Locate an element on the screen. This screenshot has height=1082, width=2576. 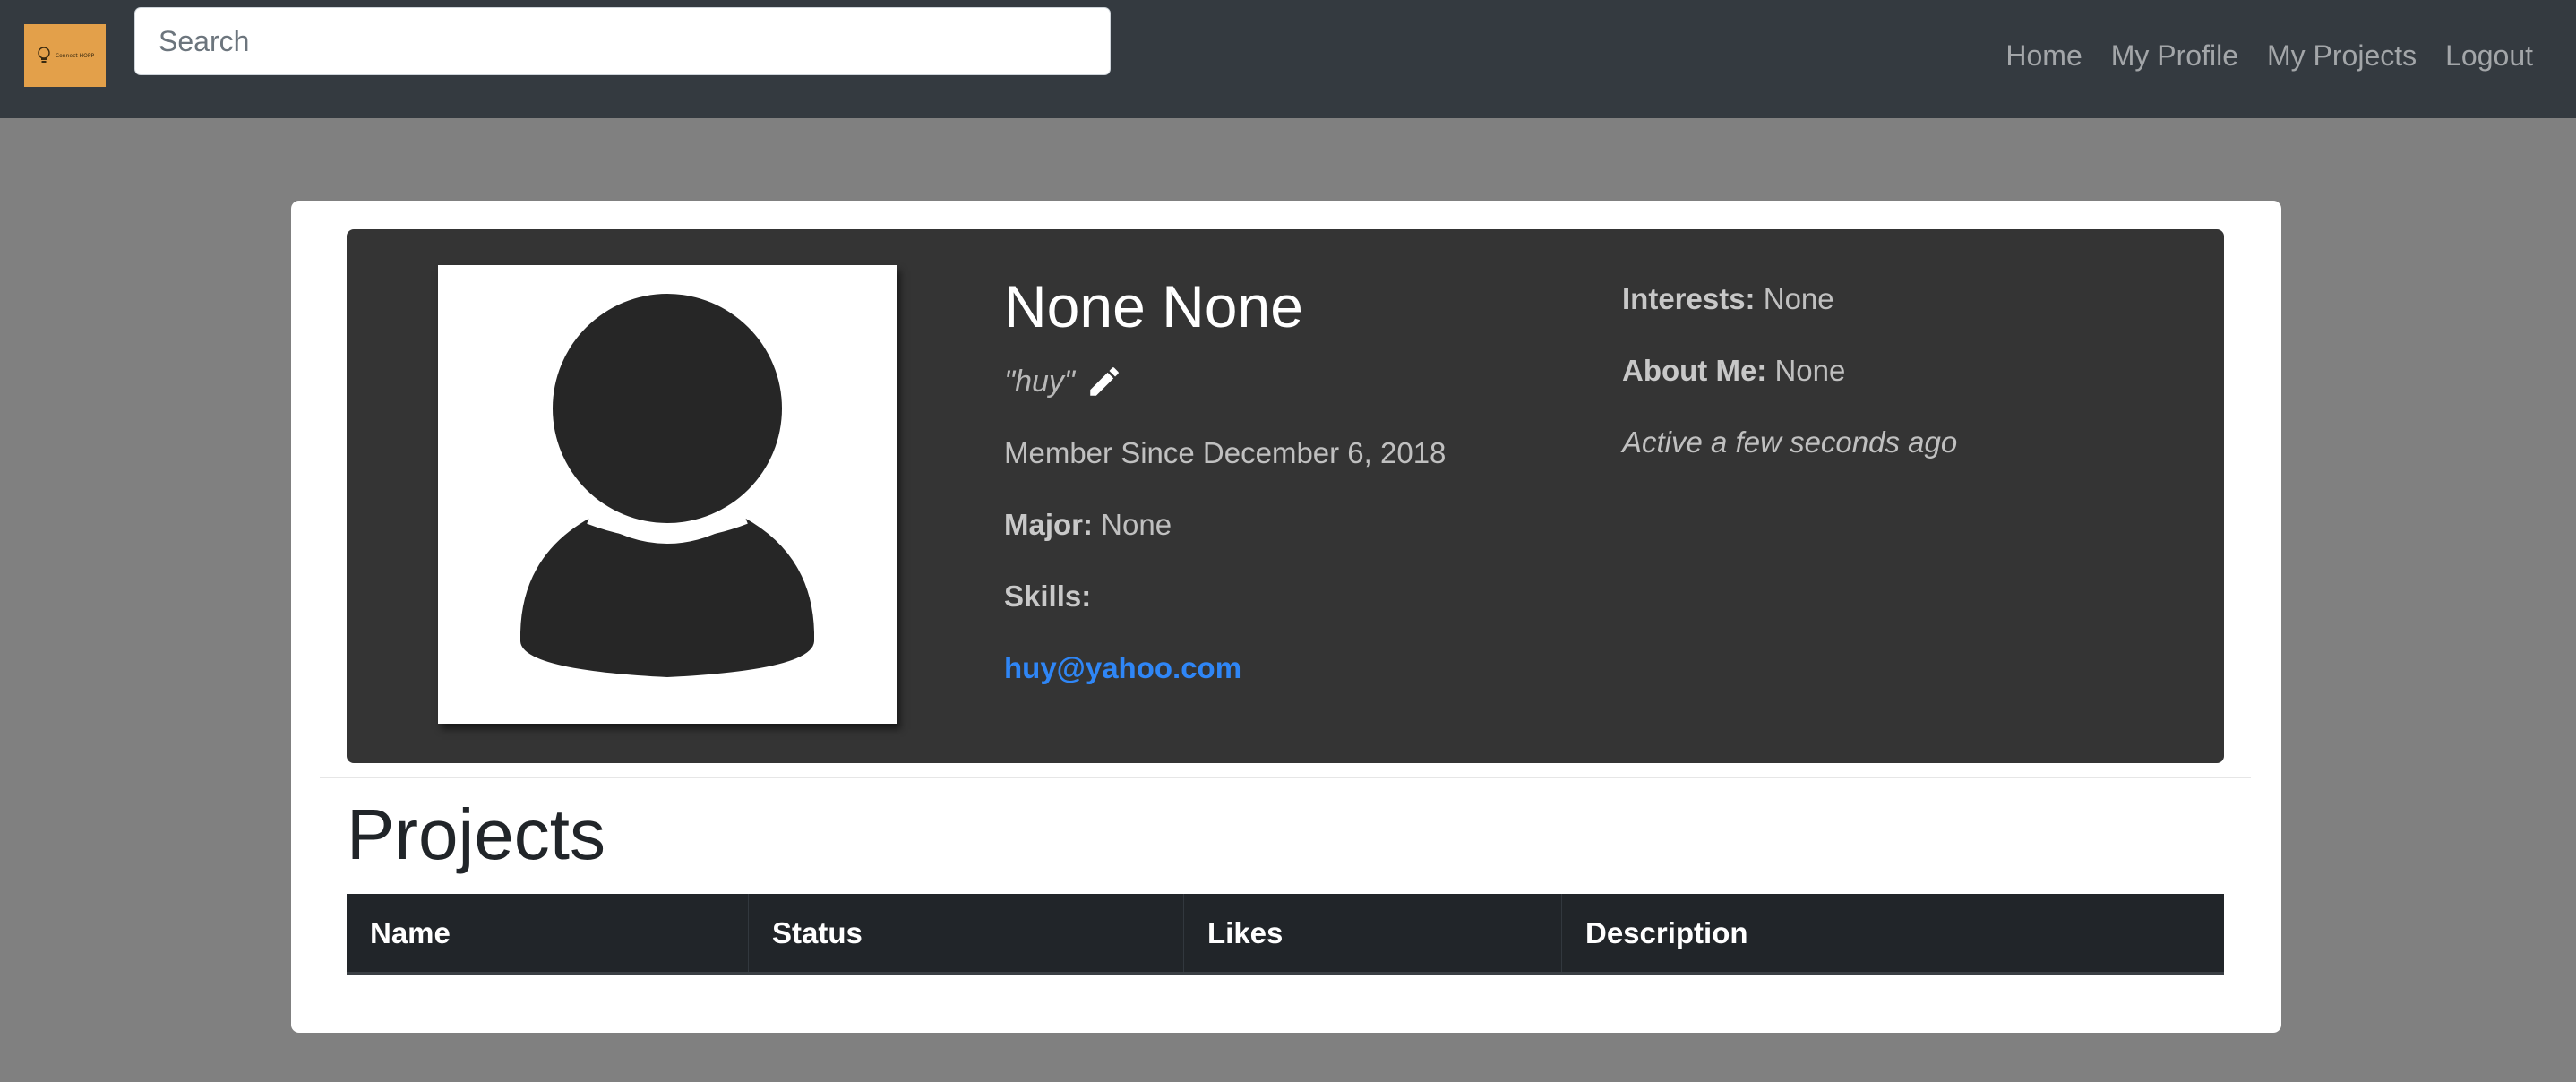
profile-name: None None is located at coordinates (1153, 306).